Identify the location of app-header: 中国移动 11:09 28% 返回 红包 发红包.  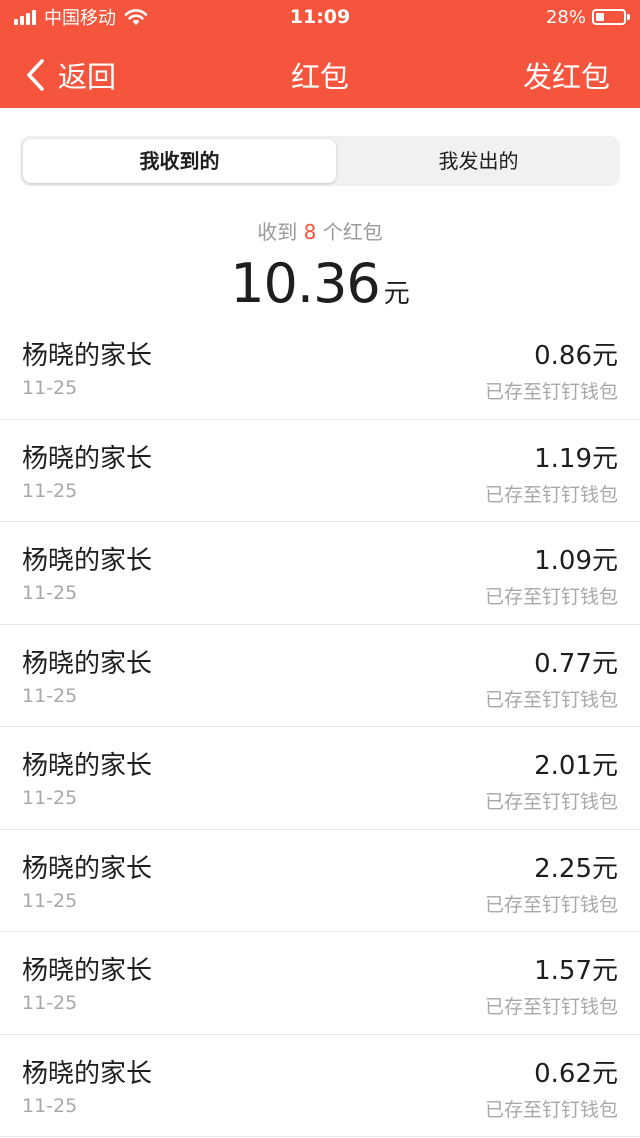
(320, 54).